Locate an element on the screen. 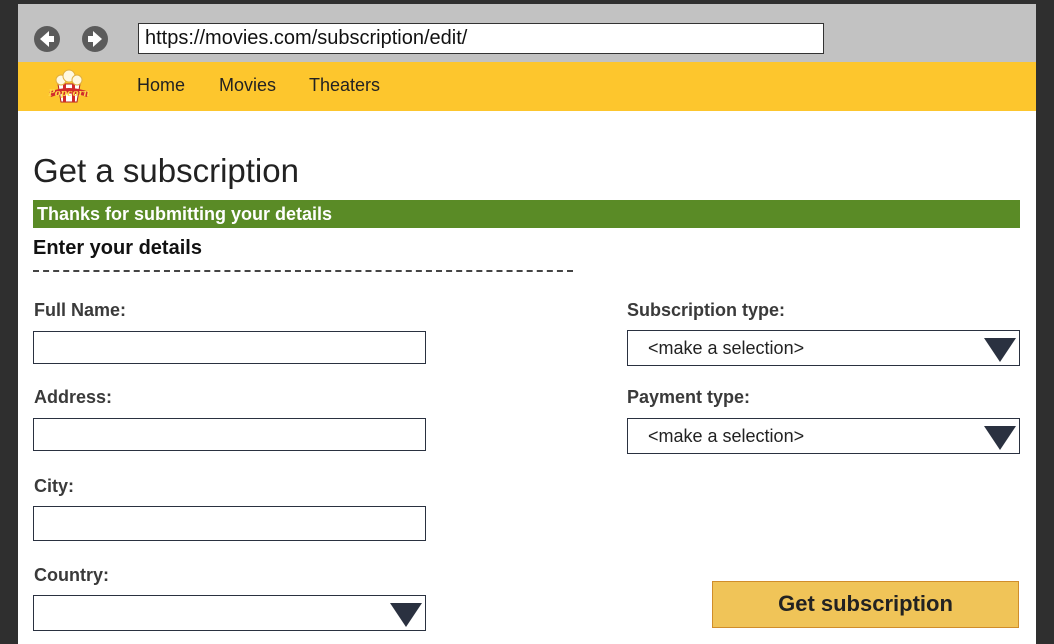  subscription-type-value: <make a selection> is located at coordinates (726, 348).